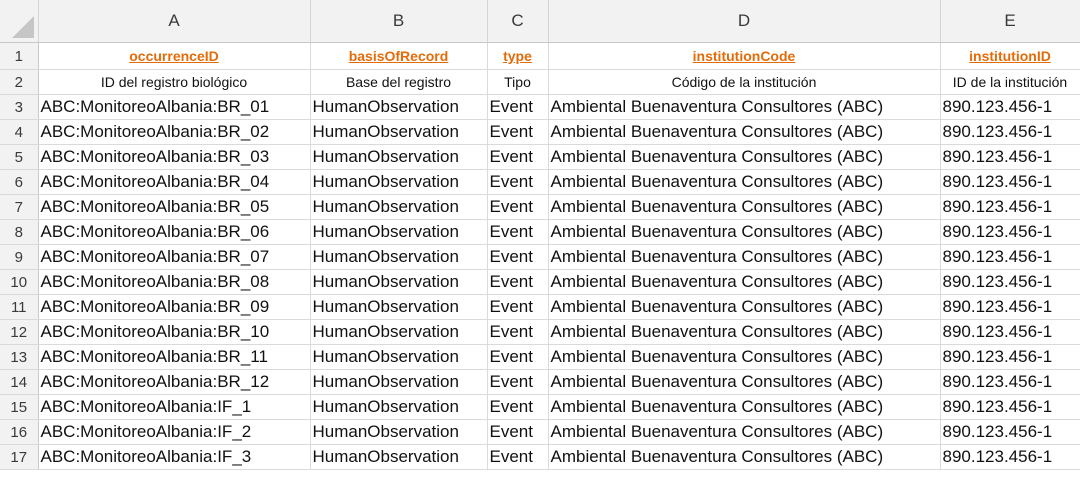 The height and width of the screenshot is (491, 1080). I want to click on column-header-e: E, so click(1010, 21).